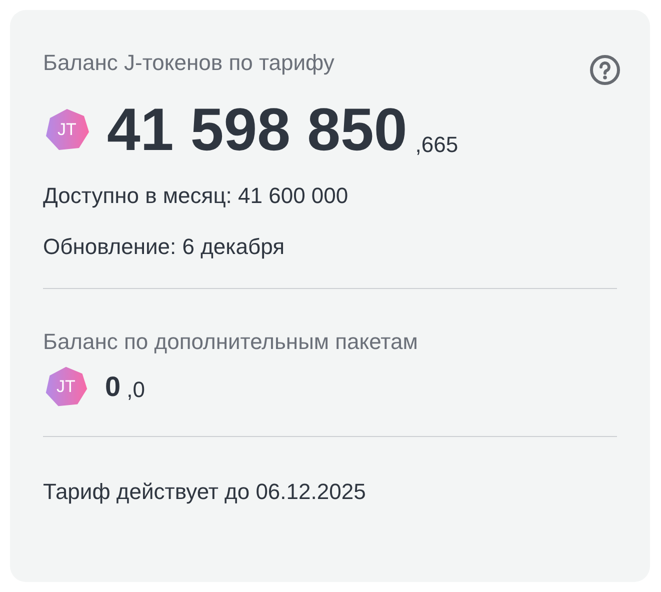 The width and height of the screenshot is (661, 592). Describe the element at coordinates (257, 130) in the screenshot. I see `balance-amount: 41 598 850` at that location.